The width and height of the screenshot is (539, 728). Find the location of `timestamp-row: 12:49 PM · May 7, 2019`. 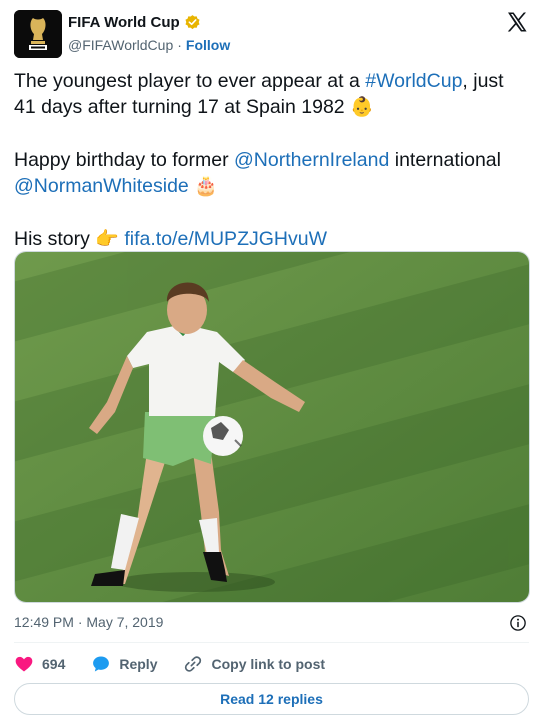

timestamp-row: 12:49 PM · May 7, 2019 is located at coordinates (271, 624).